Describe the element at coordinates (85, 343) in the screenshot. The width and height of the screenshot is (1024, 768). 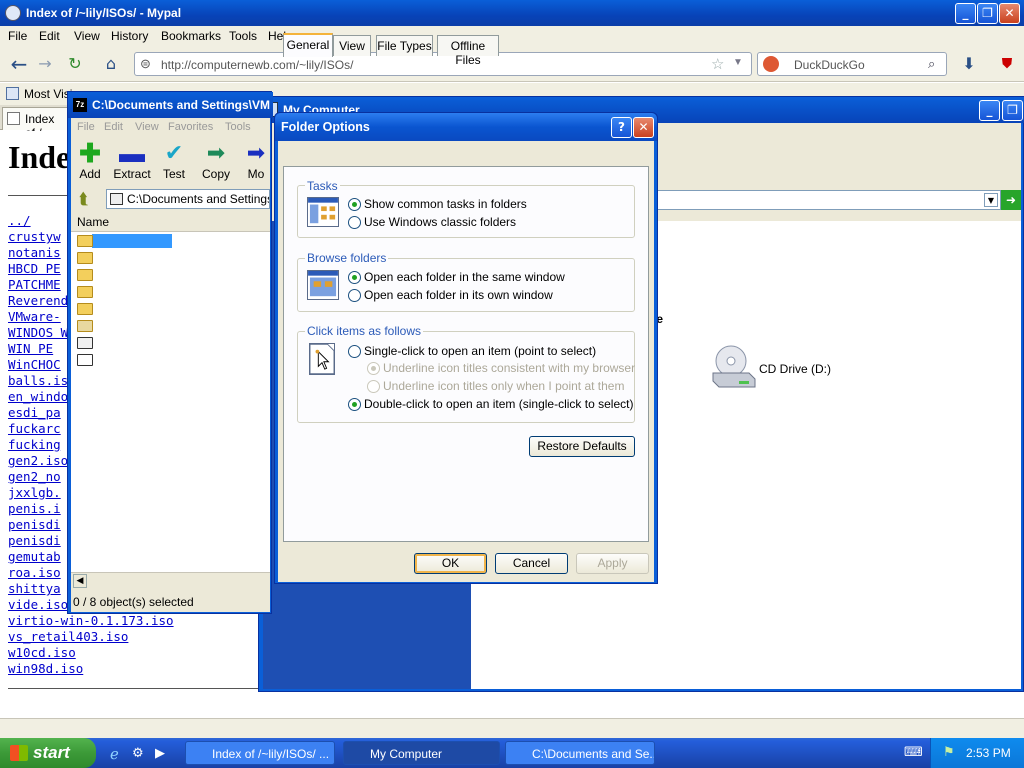
I see `document-icon` at that location.